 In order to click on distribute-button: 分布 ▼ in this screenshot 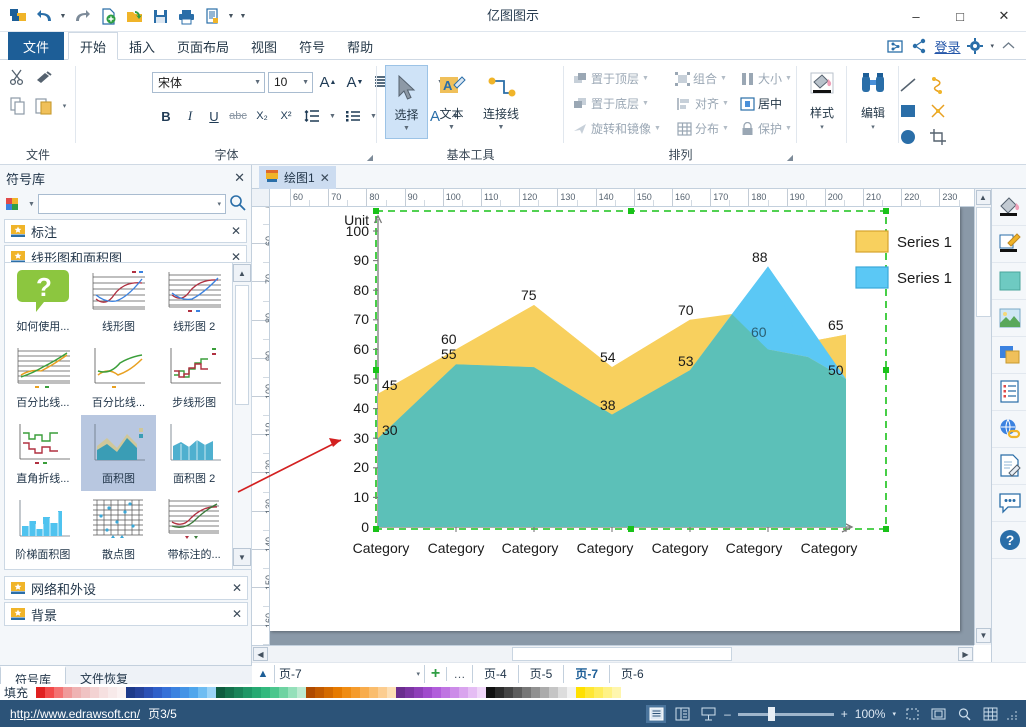, I will do `click(702, 128)`.